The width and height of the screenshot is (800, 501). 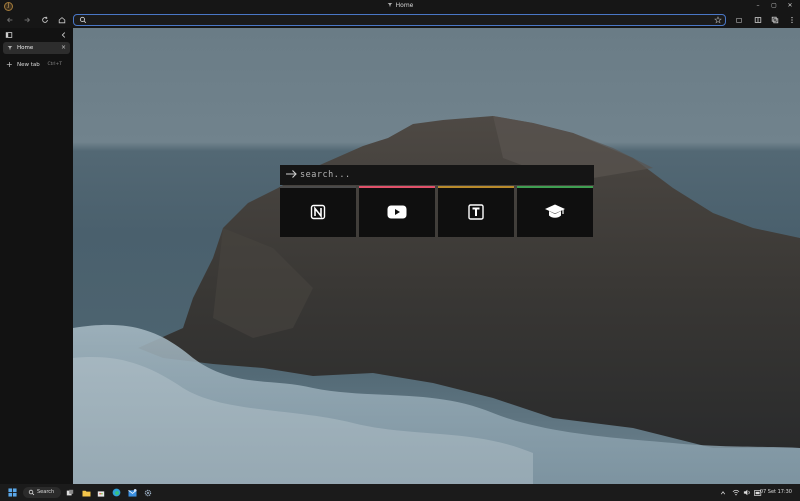 I want to click on notion-icon, so click(x=318, y=211).